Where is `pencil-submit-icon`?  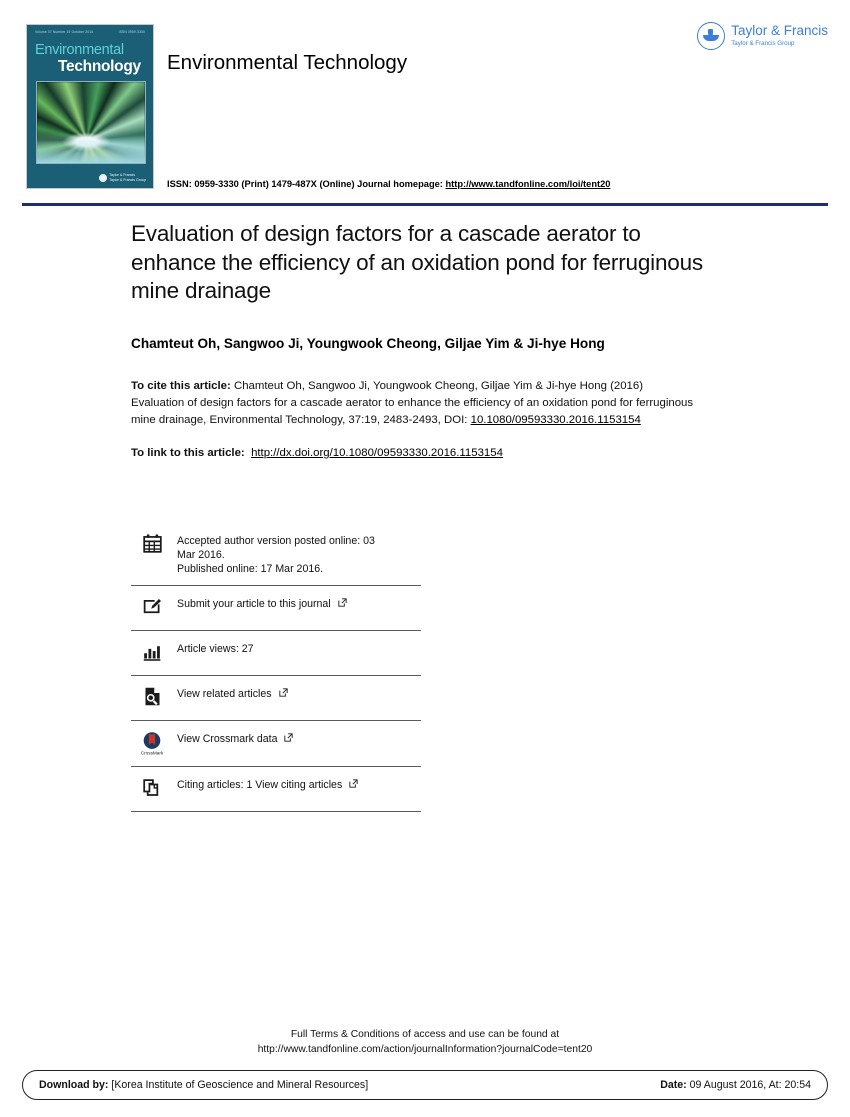
pencil-submit-icon is located at coordinates (152, 606).